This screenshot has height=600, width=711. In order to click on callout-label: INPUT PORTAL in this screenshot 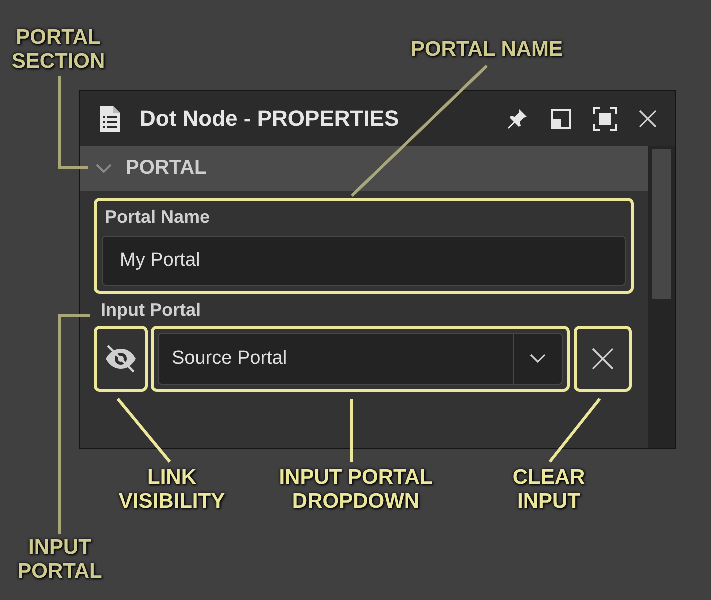, I will do `click(60, 560)`.